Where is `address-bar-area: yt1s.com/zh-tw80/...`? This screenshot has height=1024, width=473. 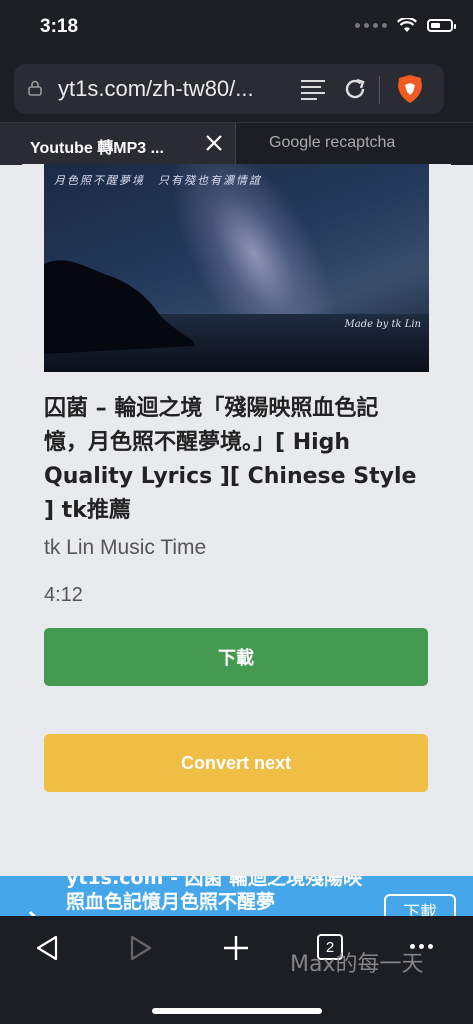
address-bar-area: yt1s.com/zh-tw80/... is located at coordinates (236, 89).